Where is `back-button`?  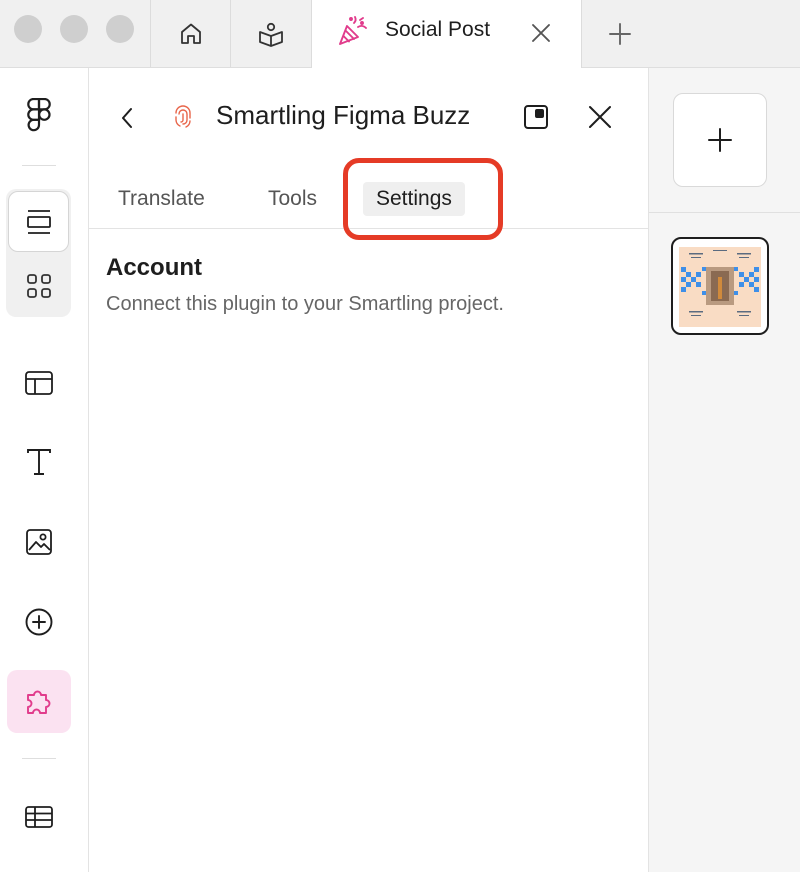 back-button is located at coordinates (127, 118).